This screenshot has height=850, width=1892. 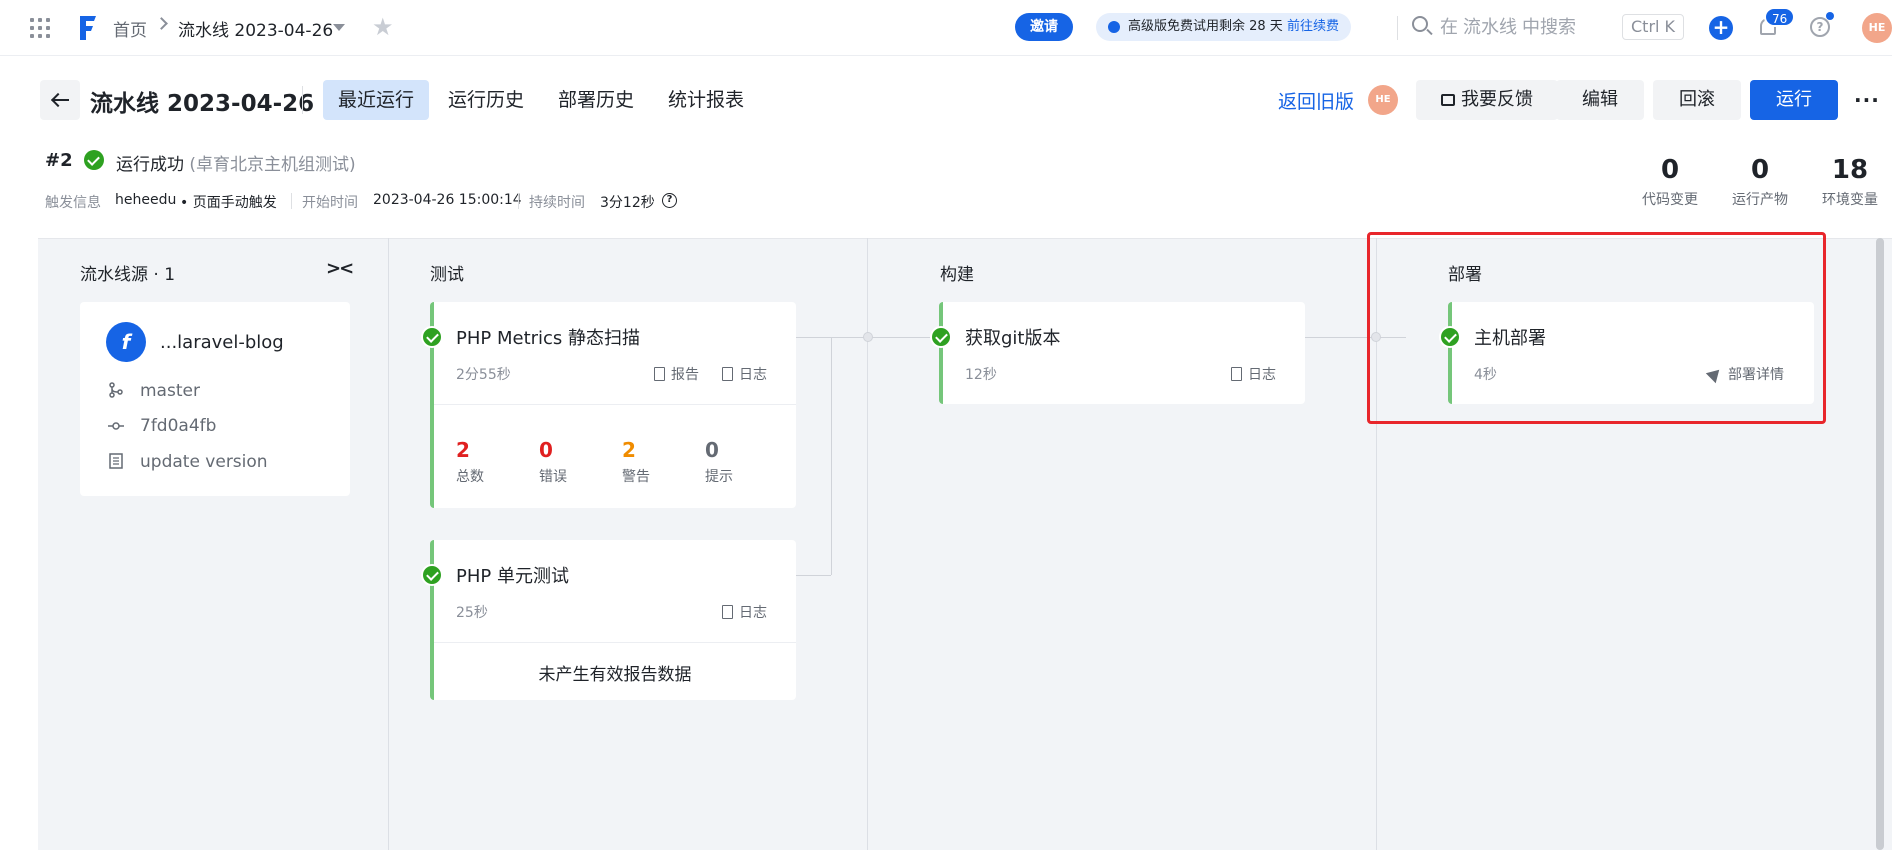 I want to click on trigger-label: 触发信息, so click(x=73, y=203).